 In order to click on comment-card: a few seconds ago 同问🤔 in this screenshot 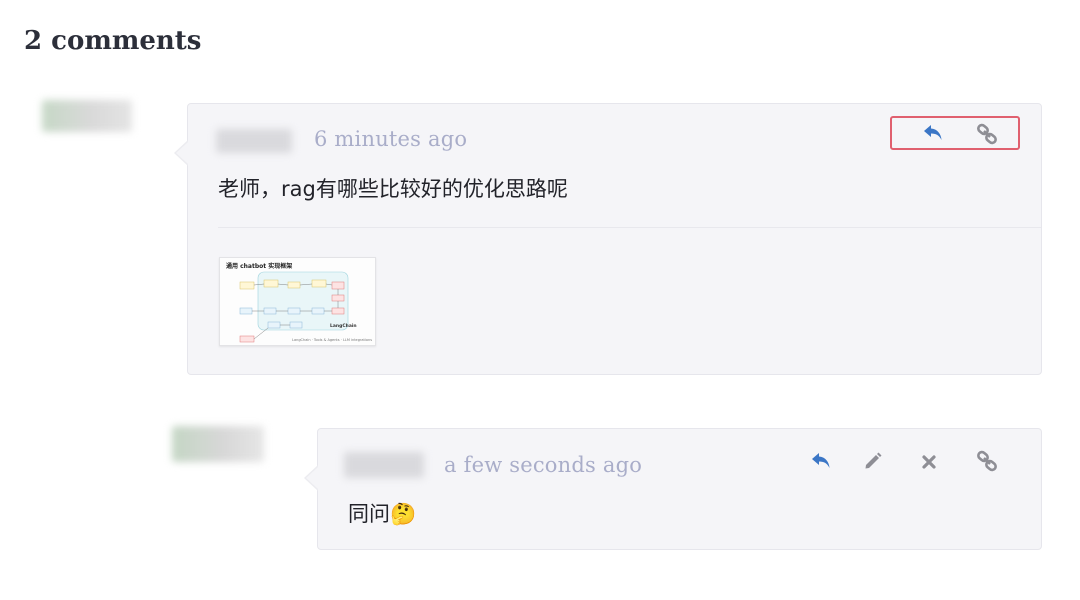, I will do `click(673, 489)`.